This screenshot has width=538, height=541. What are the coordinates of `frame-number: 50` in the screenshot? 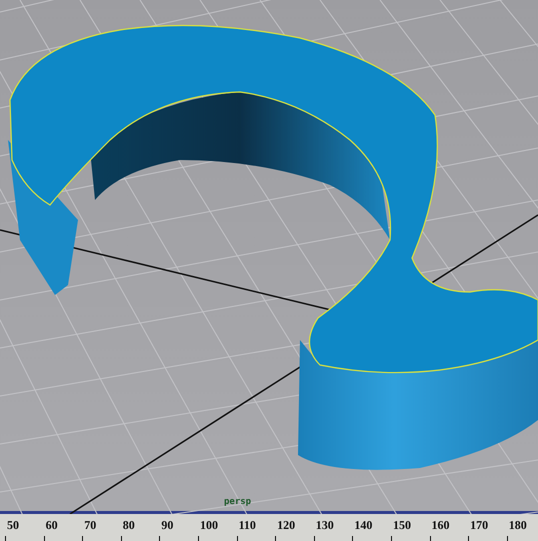 It's located at (13, 525).